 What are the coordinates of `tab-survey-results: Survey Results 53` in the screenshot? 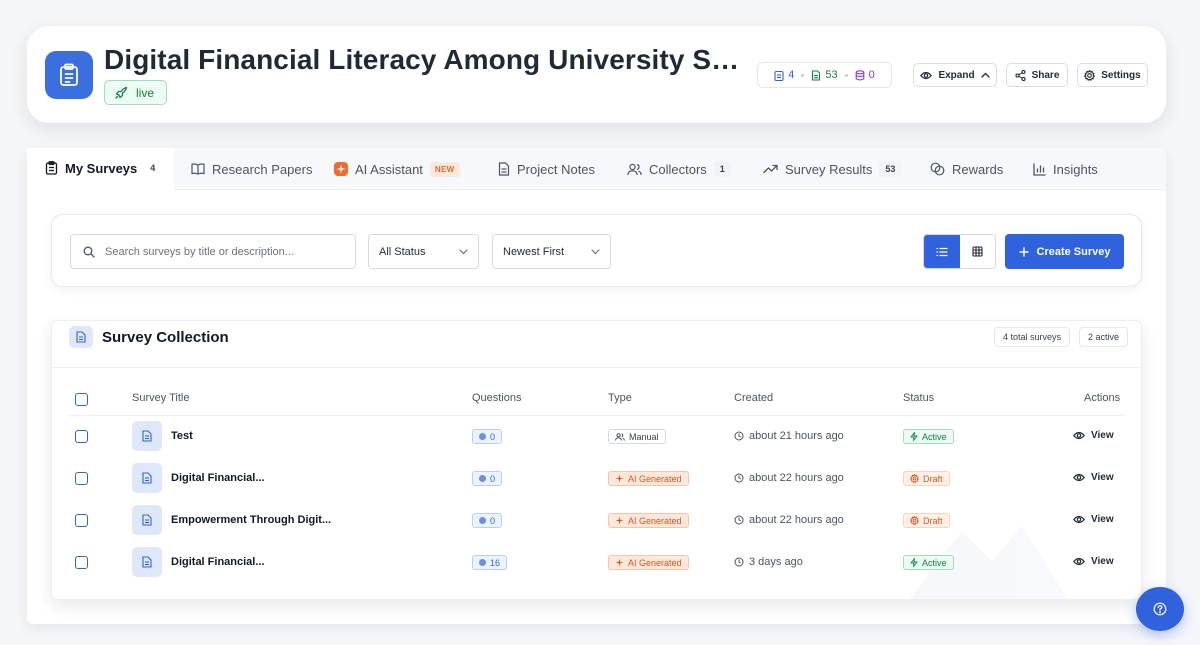 It's located at (832, 169).